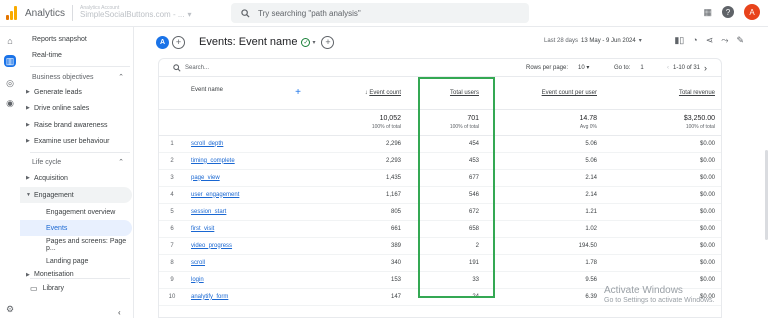 This screenshot has height=318, width=768. Describe the element at coordinates (76, 261) in the screenshot. I see `sidebar-item-landing-page: Landing page` at that location.